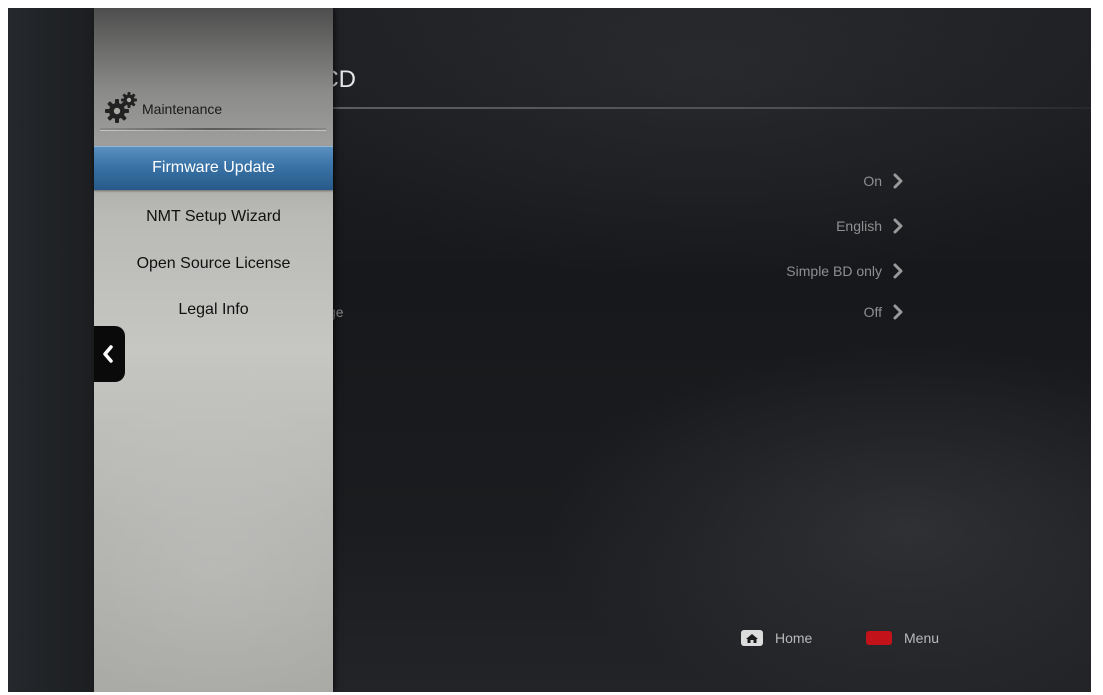 The width and height of the screenshot is (1103, 695). Describe the element at coordinates (182, 109) in the screenshot. I see `panel-heading: Maintenance` at that location.